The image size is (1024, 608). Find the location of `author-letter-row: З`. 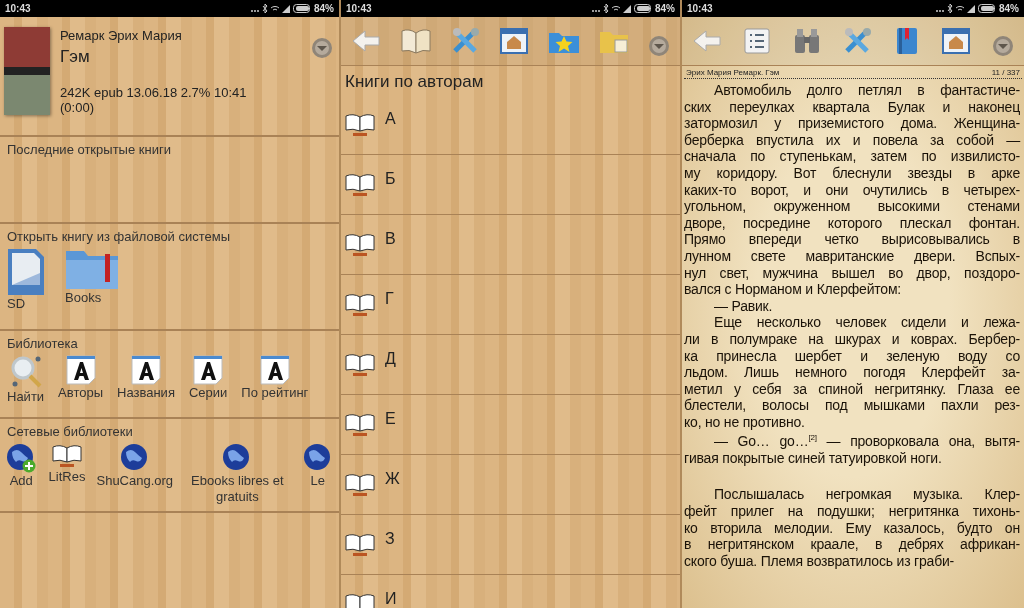

author-letter-row: З is located at coordinates (510, 545).